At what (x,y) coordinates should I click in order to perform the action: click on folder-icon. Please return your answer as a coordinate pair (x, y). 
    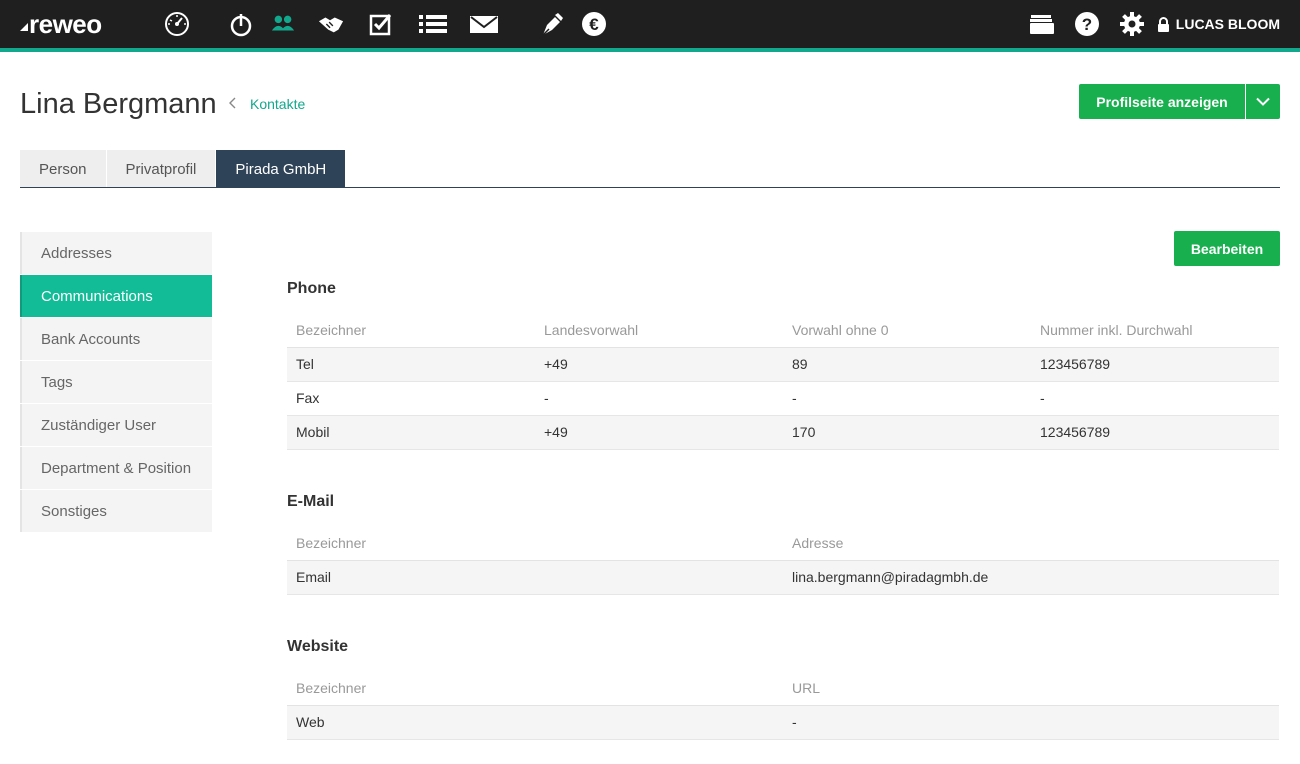
    Looking at the image, I should click on (1042, 24).